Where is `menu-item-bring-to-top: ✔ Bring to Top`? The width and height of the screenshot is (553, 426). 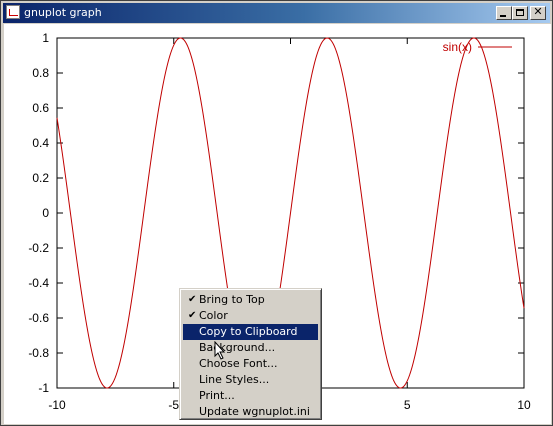 menu-item-bring-to-top: ✔ Bring to Top is located at coordinates (250, 300).